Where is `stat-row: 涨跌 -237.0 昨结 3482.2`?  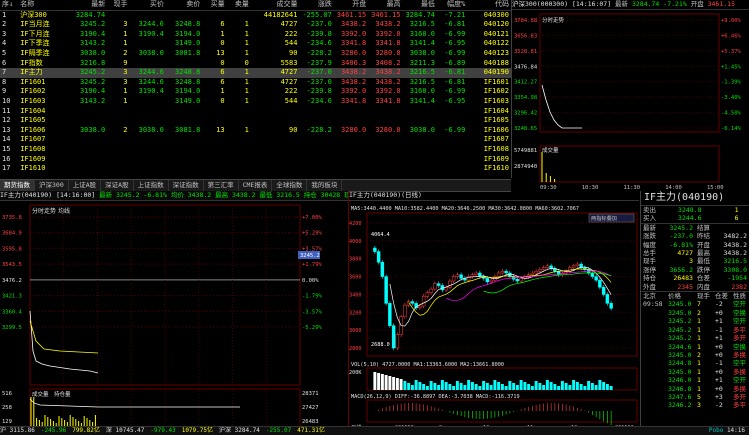 stat-row: 涨跌 -237.0 昨结 3482.2 is located at coordinates (695, 236).